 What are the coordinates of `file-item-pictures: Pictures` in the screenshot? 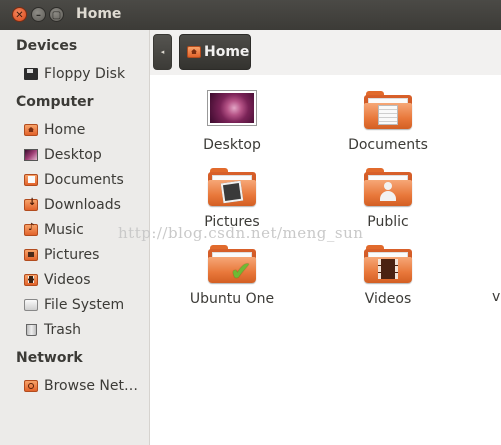 It's located at (232, 198).